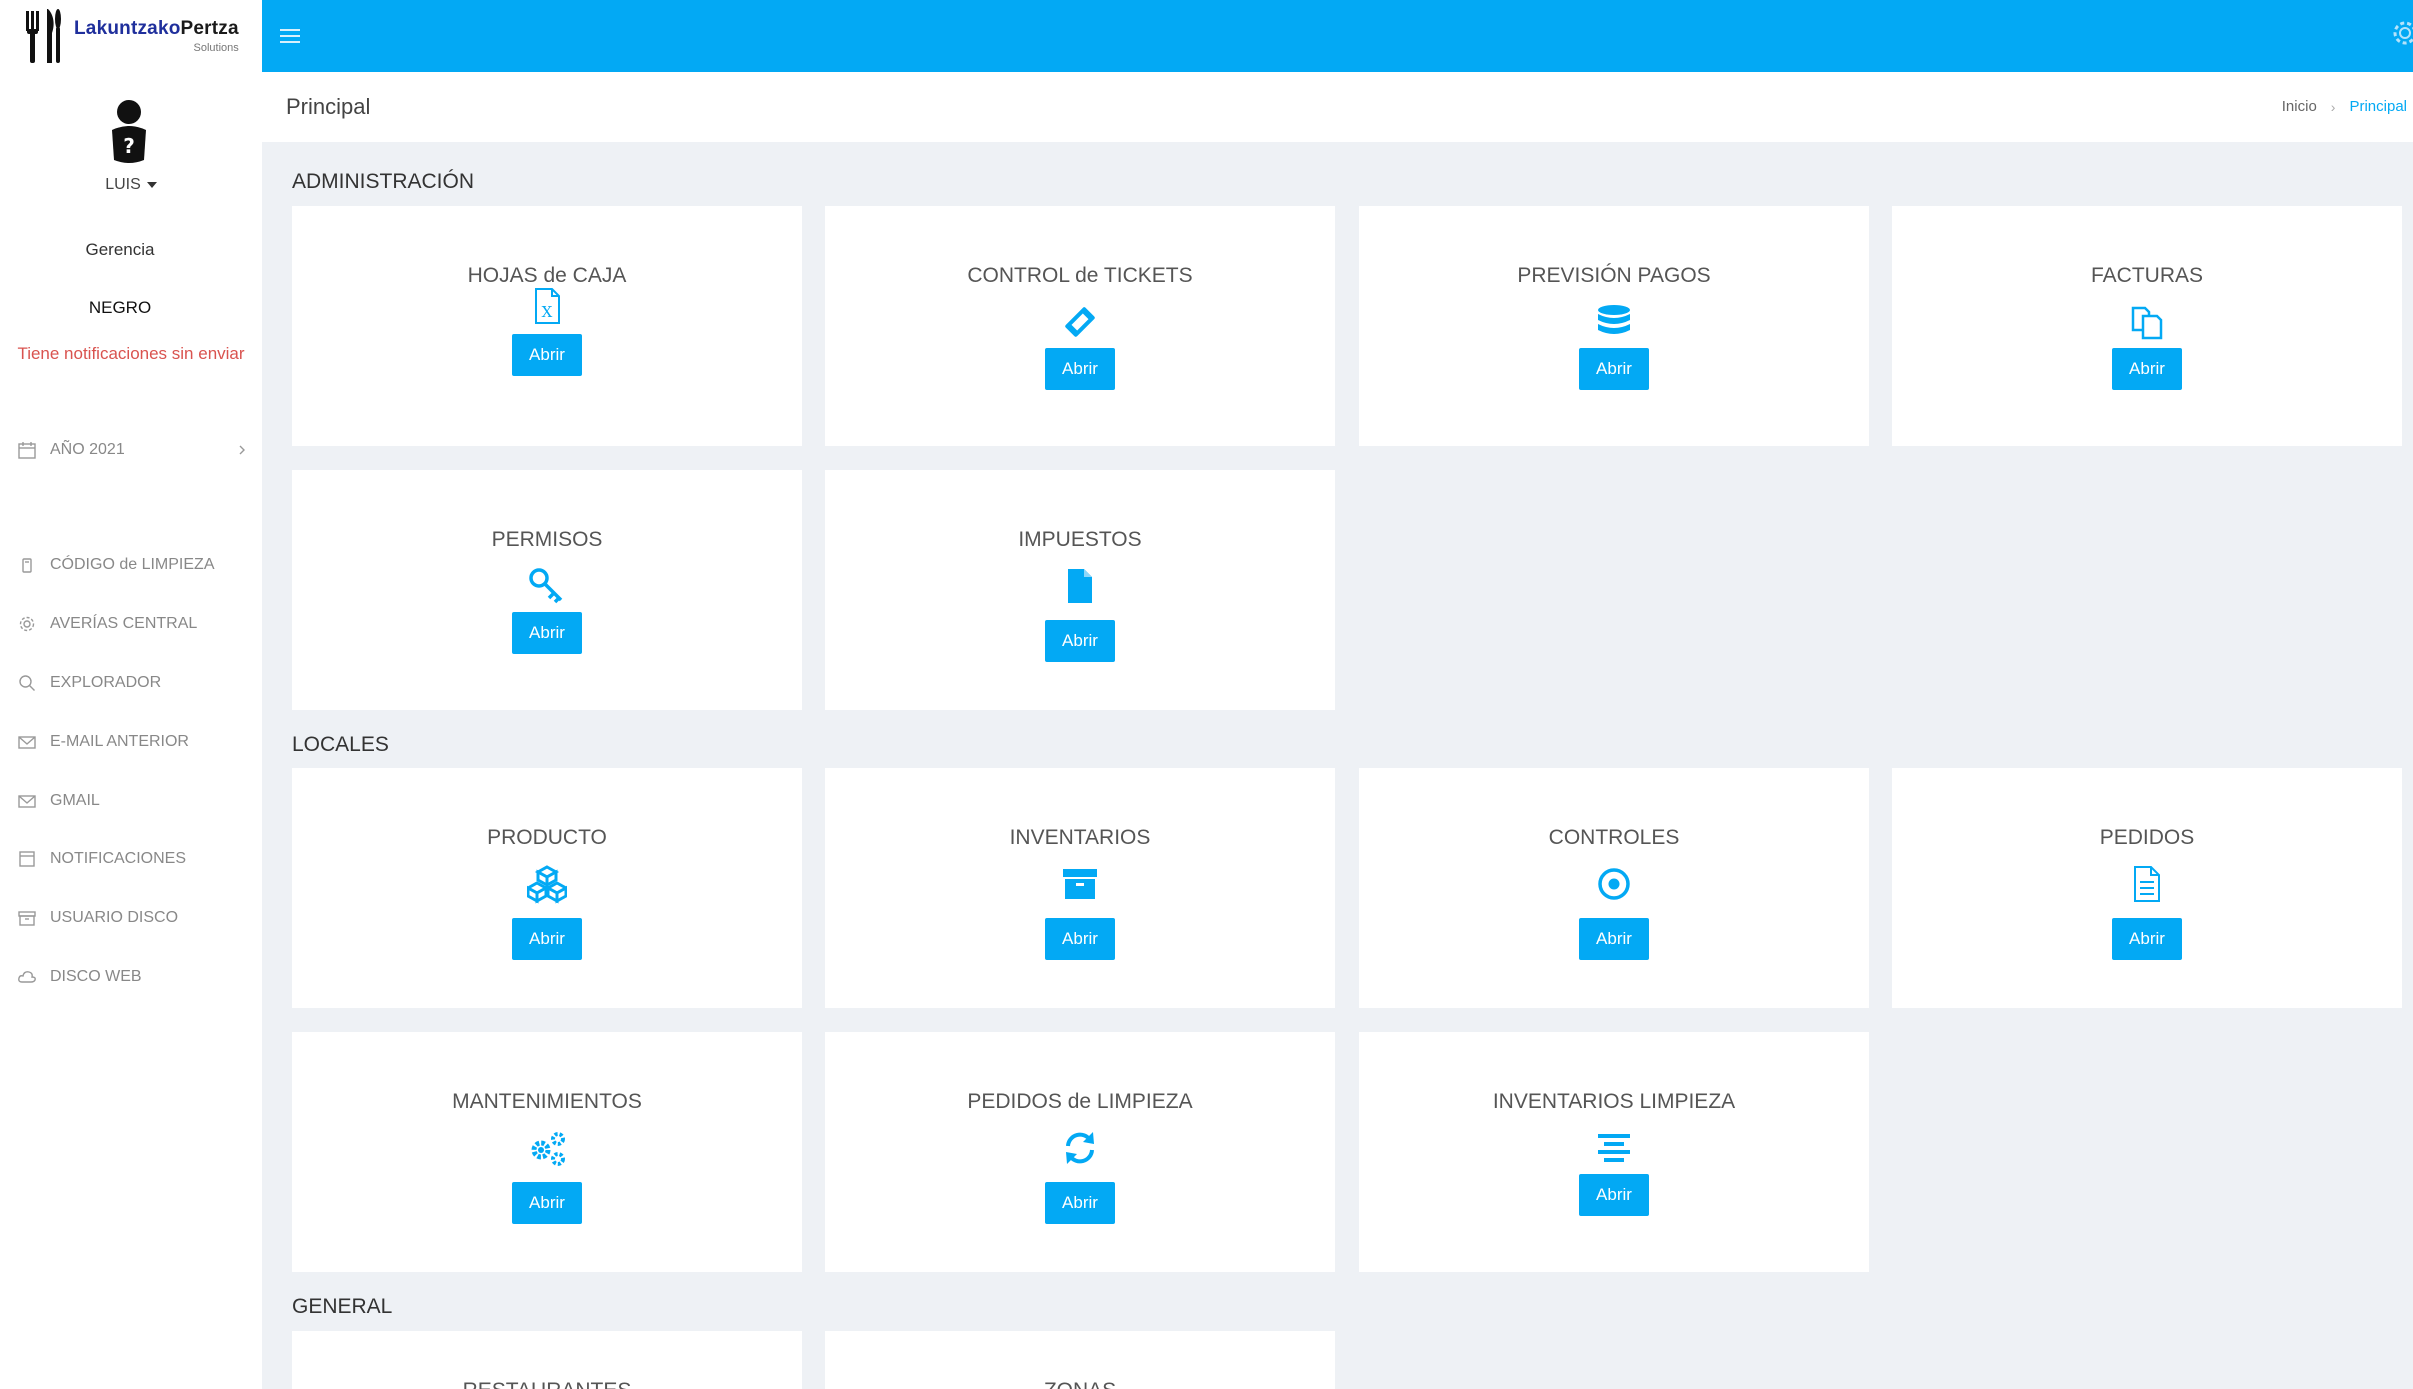 The width and height of the screenshot is (2413, 1389). I want to click on card-inventarios-limpieza: INVENTARIOS LIMPIEZA Abrir, so click(1614, 1152).